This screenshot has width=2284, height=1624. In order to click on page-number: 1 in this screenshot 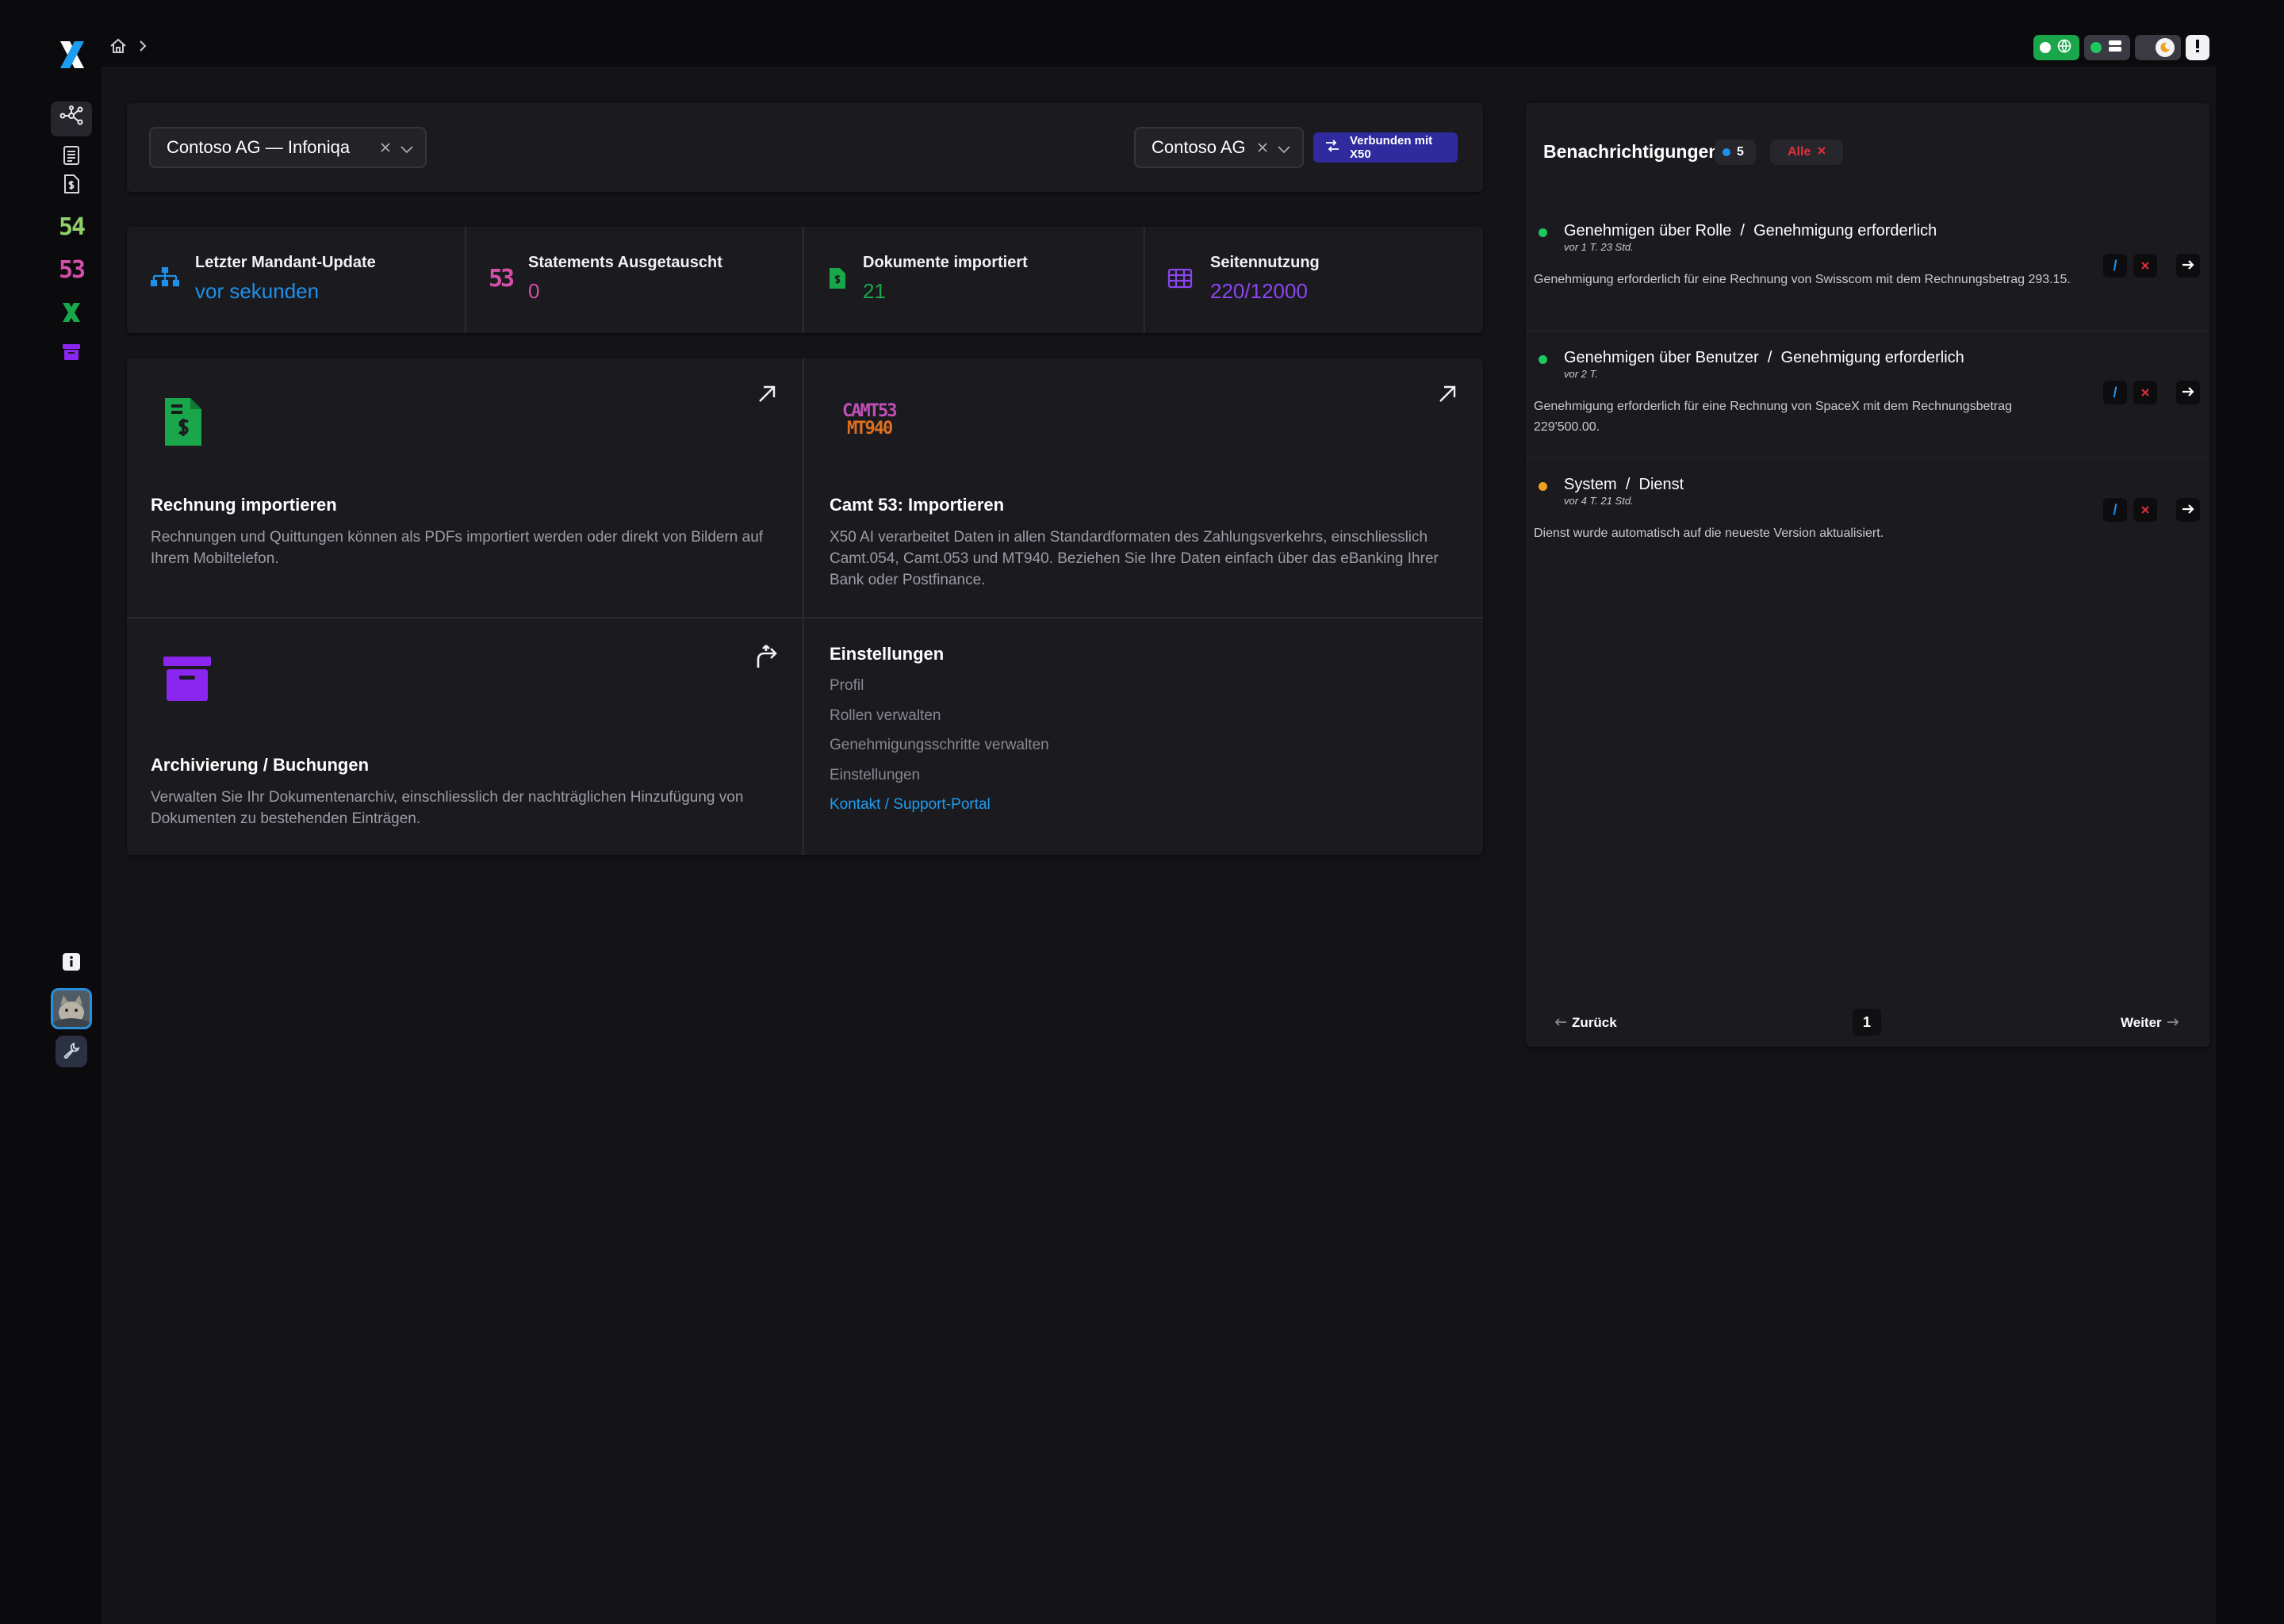, I will do `click(1867, 1022)`.